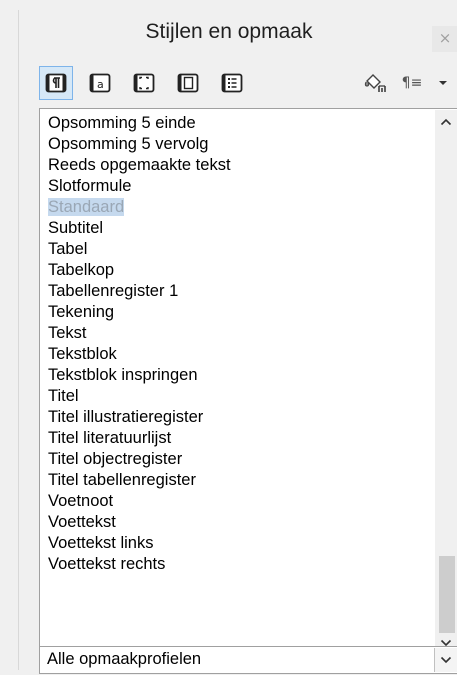  What do you see at coordinates (238, 144) in the screenshot?
I see `style-list-item: Opsomming 5 vervolg` at bounding box center [238, 144].